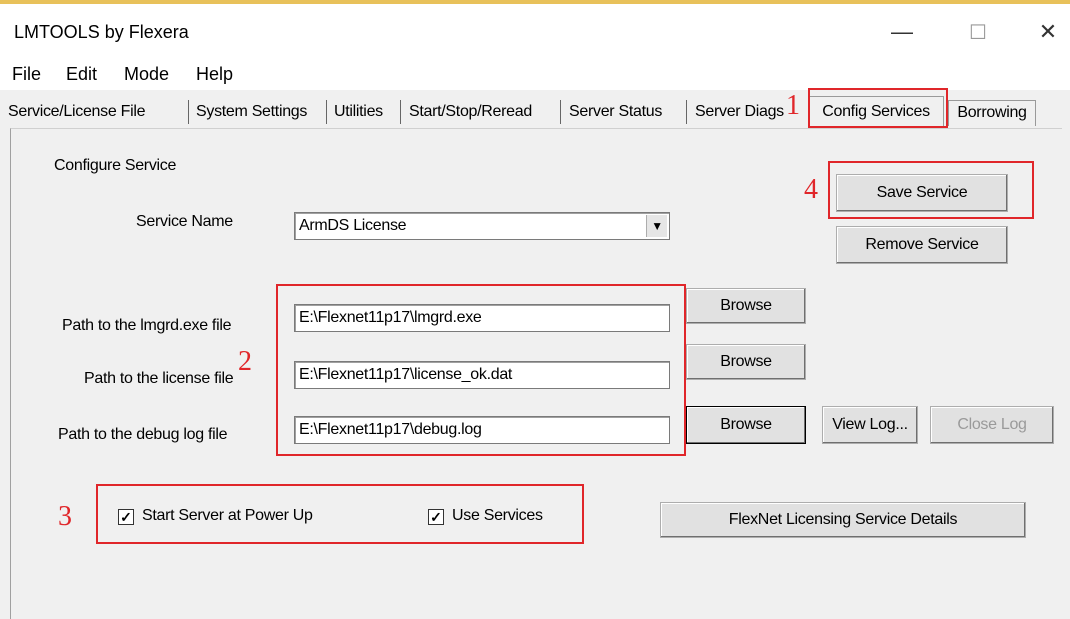  I want to click on service-name-select: ArmDS License ▼, so click(482, 226).